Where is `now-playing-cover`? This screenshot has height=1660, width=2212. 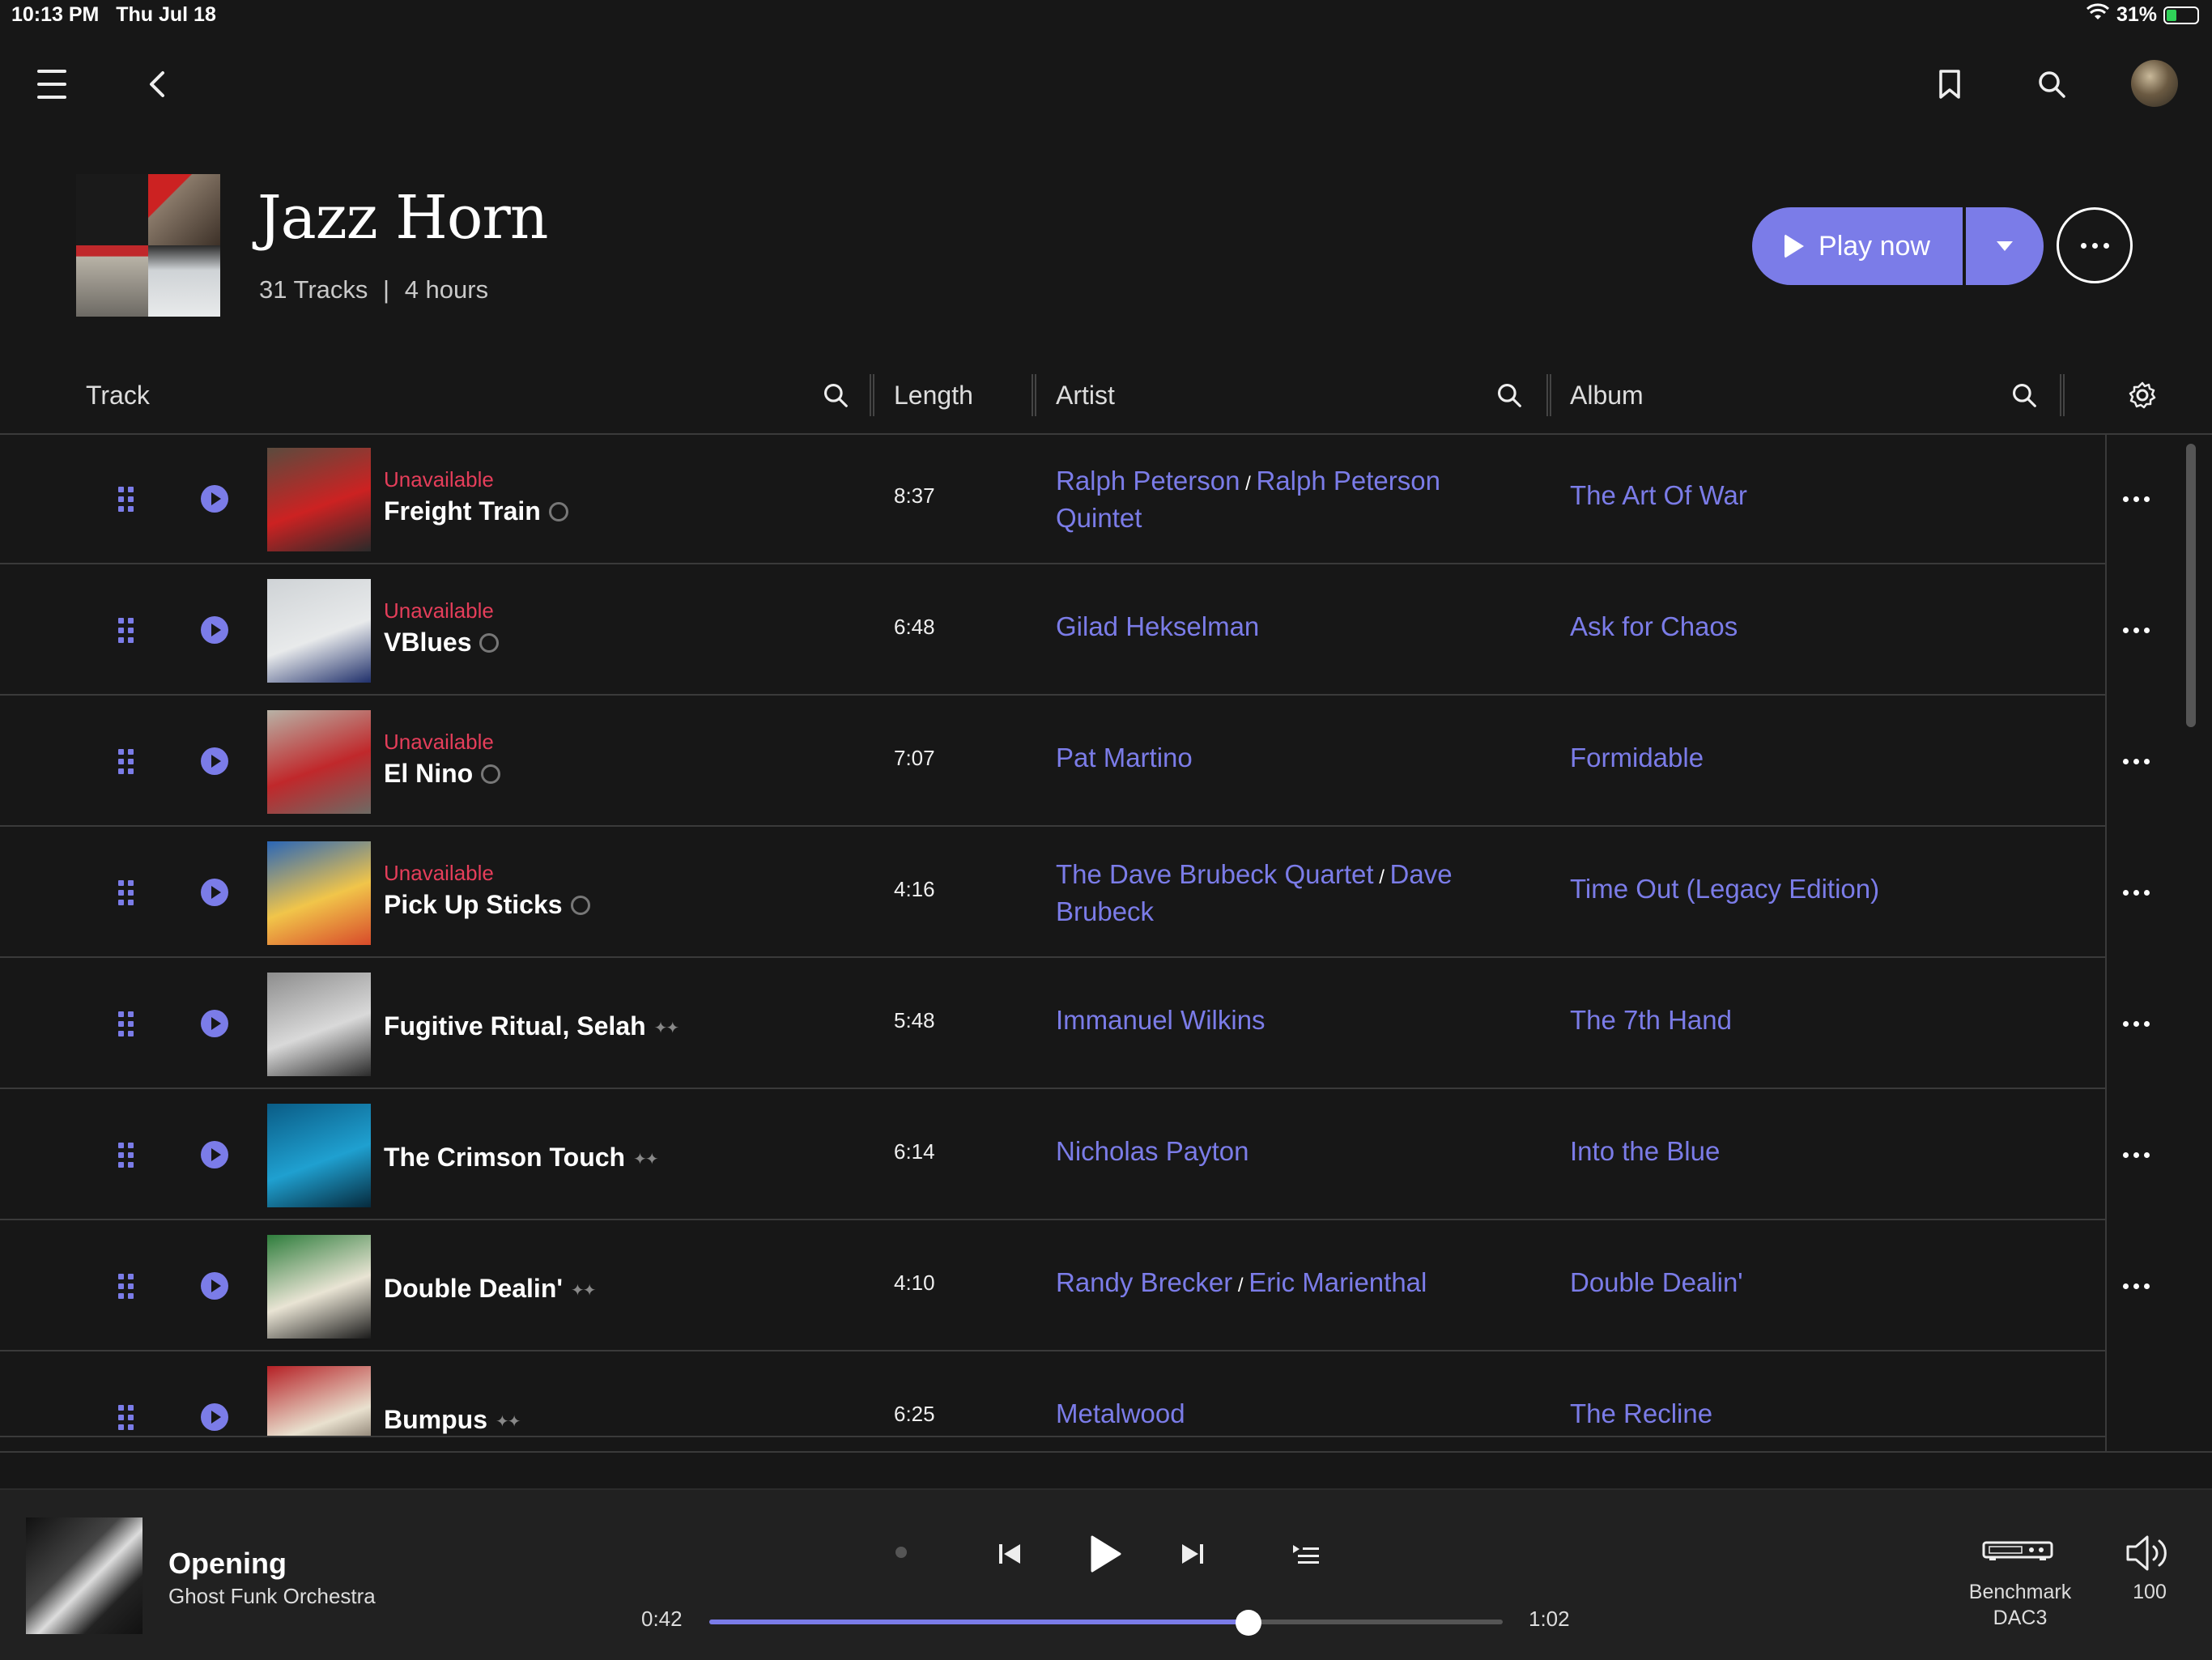 now-playing-cover is located at coordinates (85, 1575).